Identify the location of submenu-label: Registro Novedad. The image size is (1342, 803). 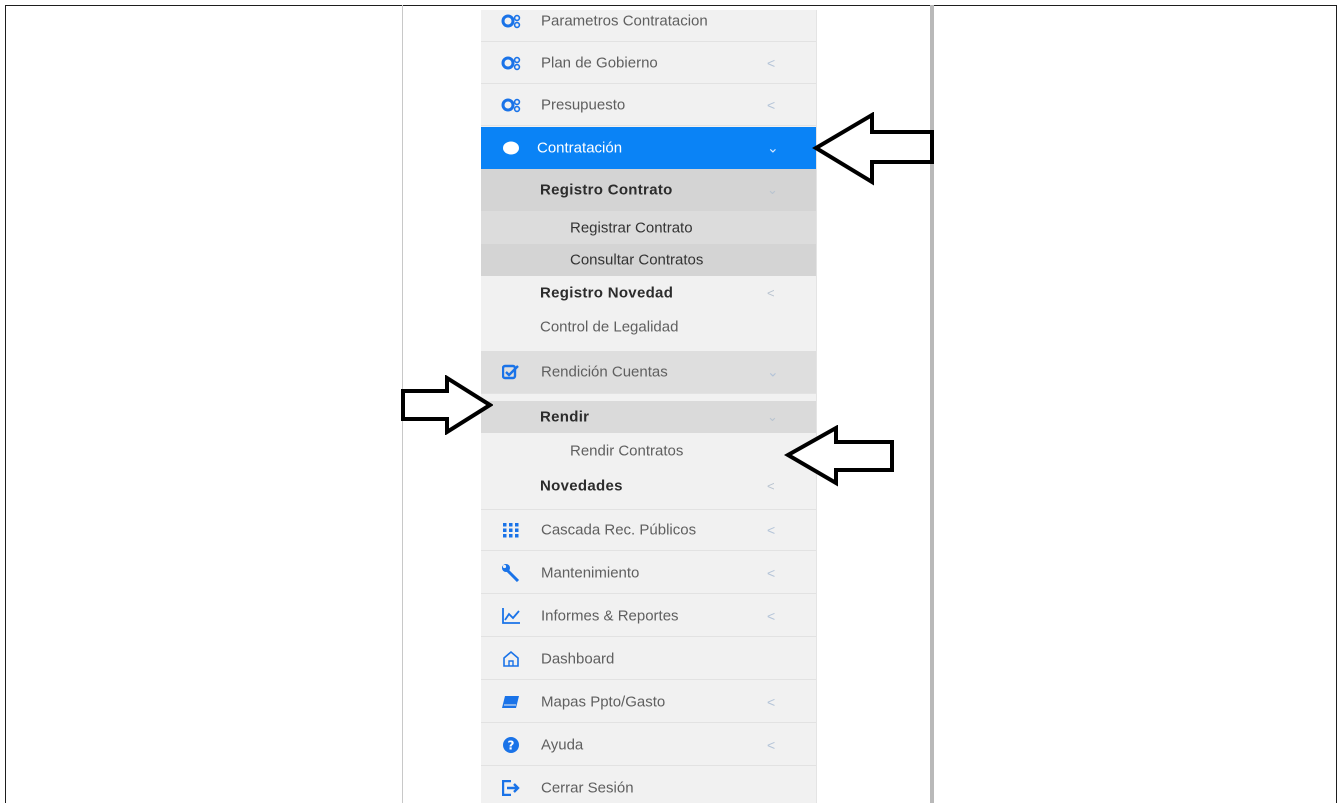
(607, 293).